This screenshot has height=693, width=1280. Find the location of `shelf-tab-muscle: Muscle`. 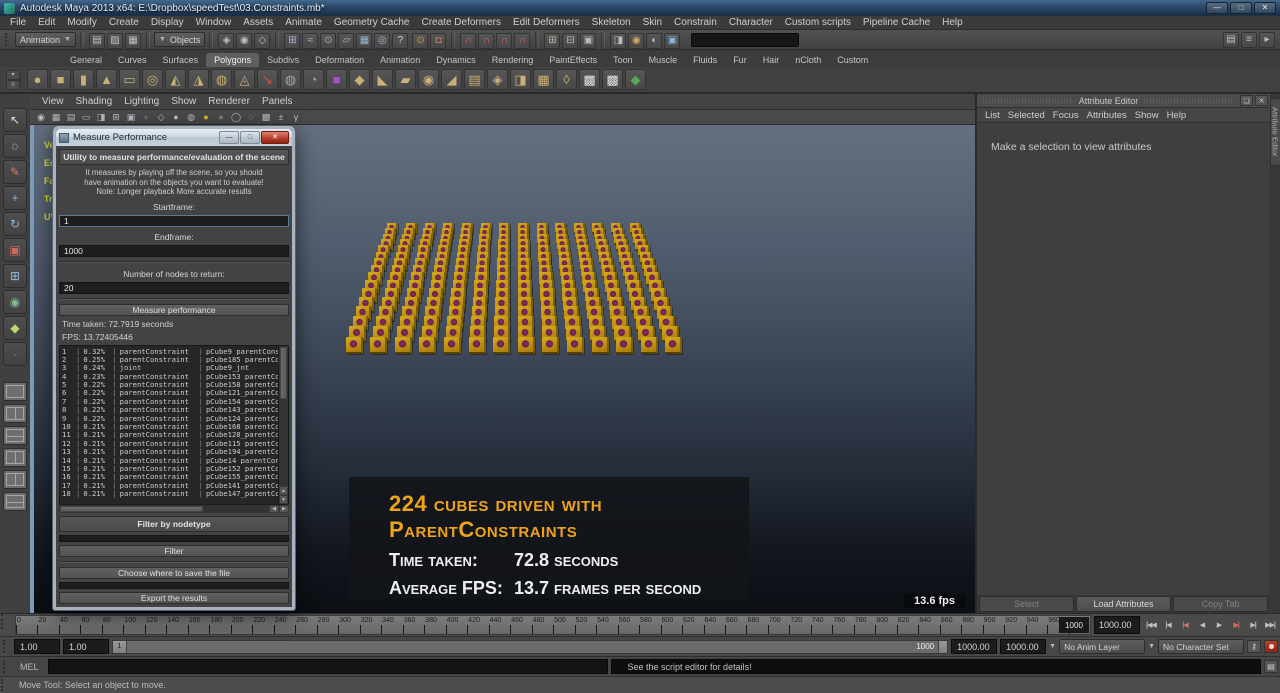

shelf-tab-muscle: Muscle is located at coordinates (663, 60).